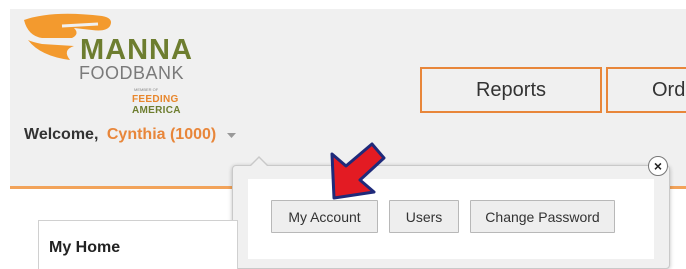  What do you see at coordinates (146, 89) in the screenshot?
I see `member-of-text: MEMBER OF` at bounding box center [146, 89].